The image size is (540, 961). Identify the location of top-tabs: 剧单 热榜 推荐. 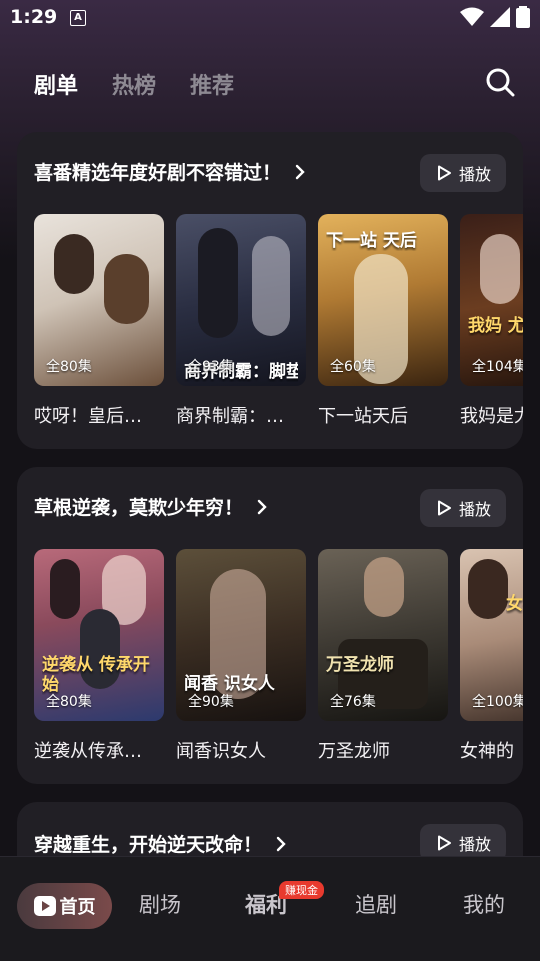
(134, 84).